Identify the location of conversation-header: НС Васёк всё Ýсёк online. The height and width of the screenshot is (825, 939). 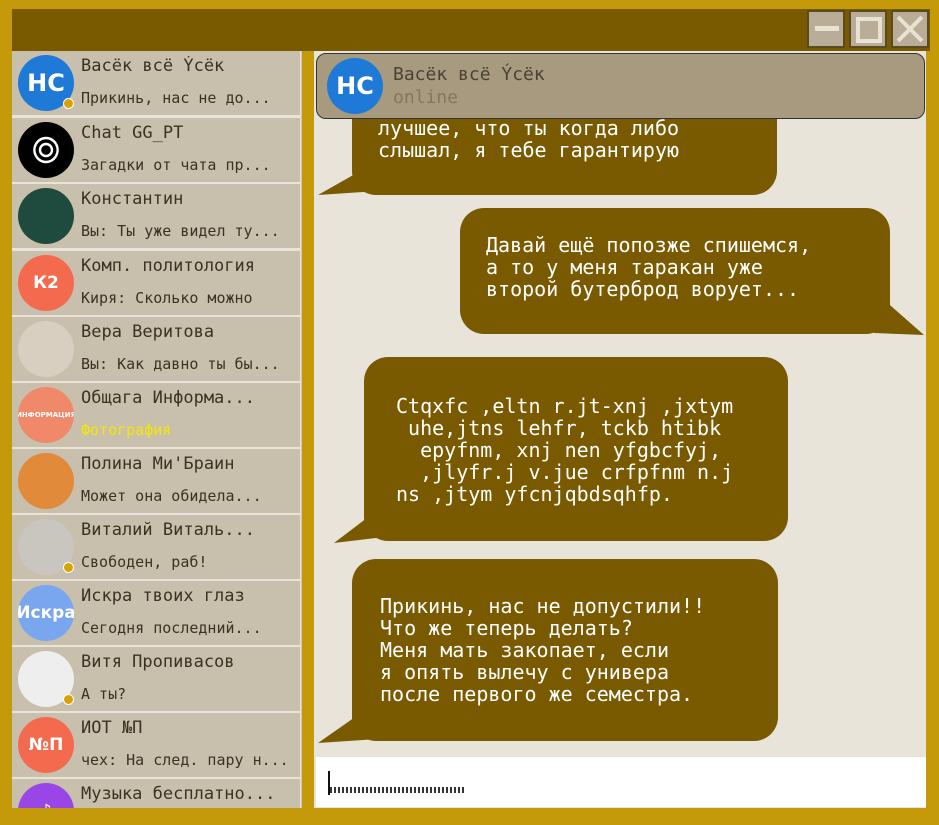
(620, 86).